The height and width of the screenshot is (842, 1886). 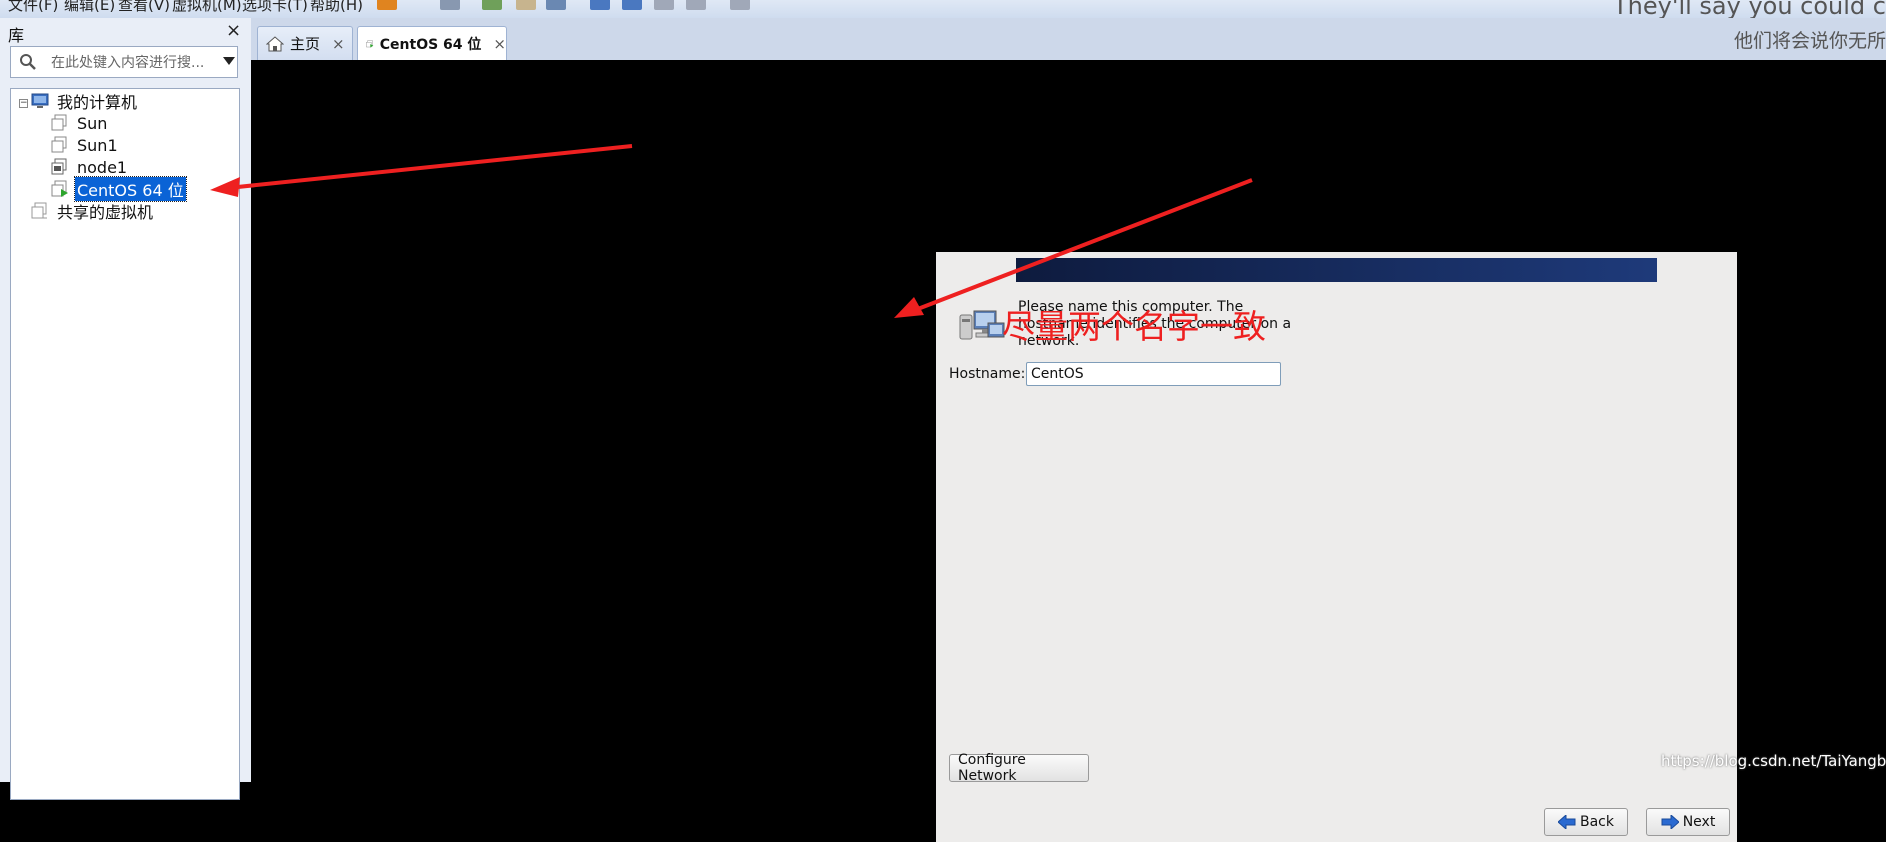 What do you see at coordinates (526, 5) in the screenshot?
I see `revert-snapshot-toolbar-icon` at bounding box center [526, 5].